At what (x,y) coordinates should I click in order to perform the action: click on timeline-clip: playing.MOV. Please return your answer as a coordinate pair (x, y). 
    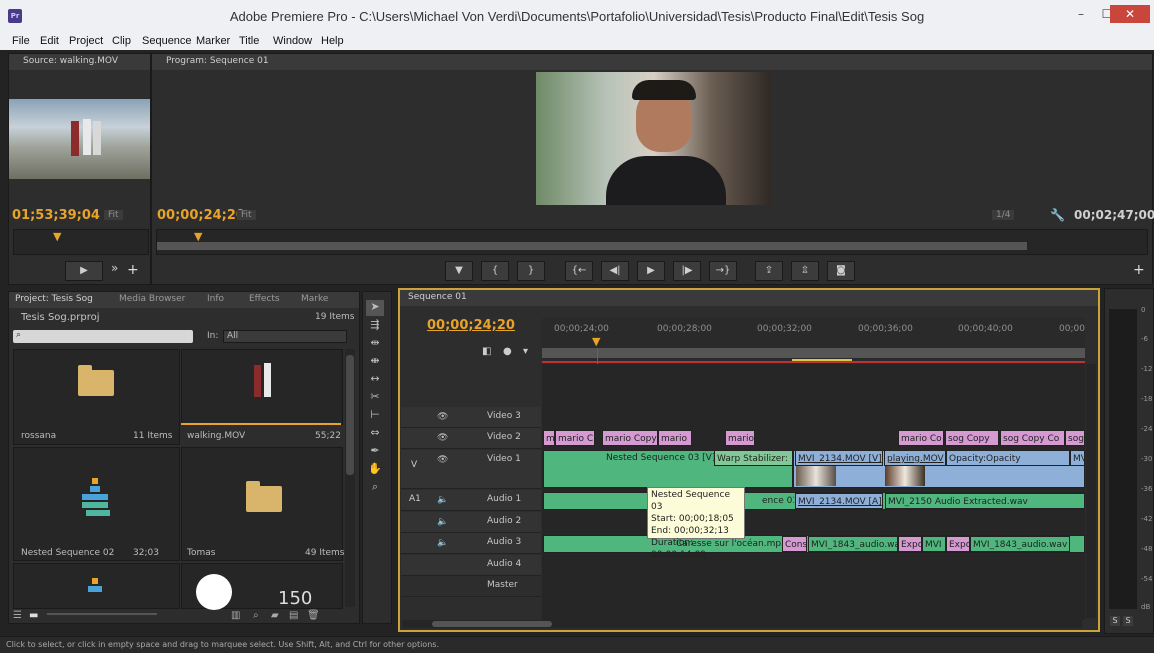
    Looking at the image, I should click on (915, 458).